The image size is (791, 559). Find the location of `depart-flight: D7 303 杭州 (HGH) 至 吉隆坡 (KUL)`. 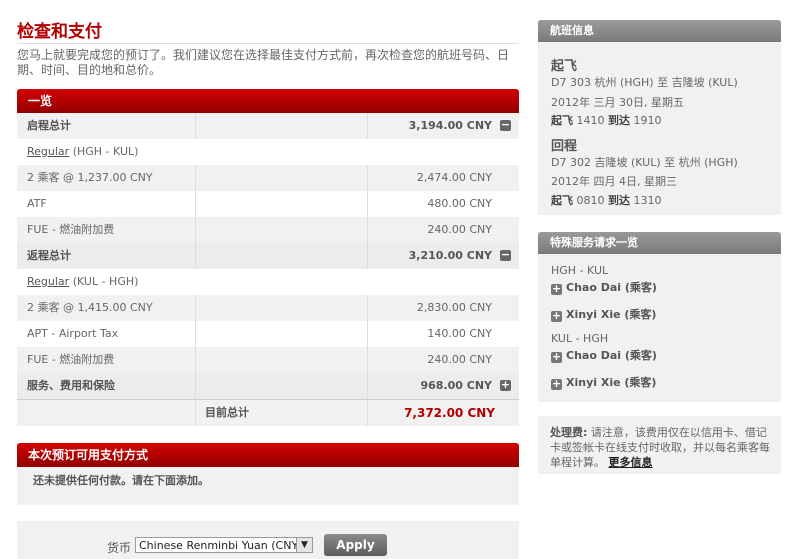

depart-flight: D7 303 杭州 (HGH) 至 吉隆坡 (KUL) is located at coordinates (644, 82).